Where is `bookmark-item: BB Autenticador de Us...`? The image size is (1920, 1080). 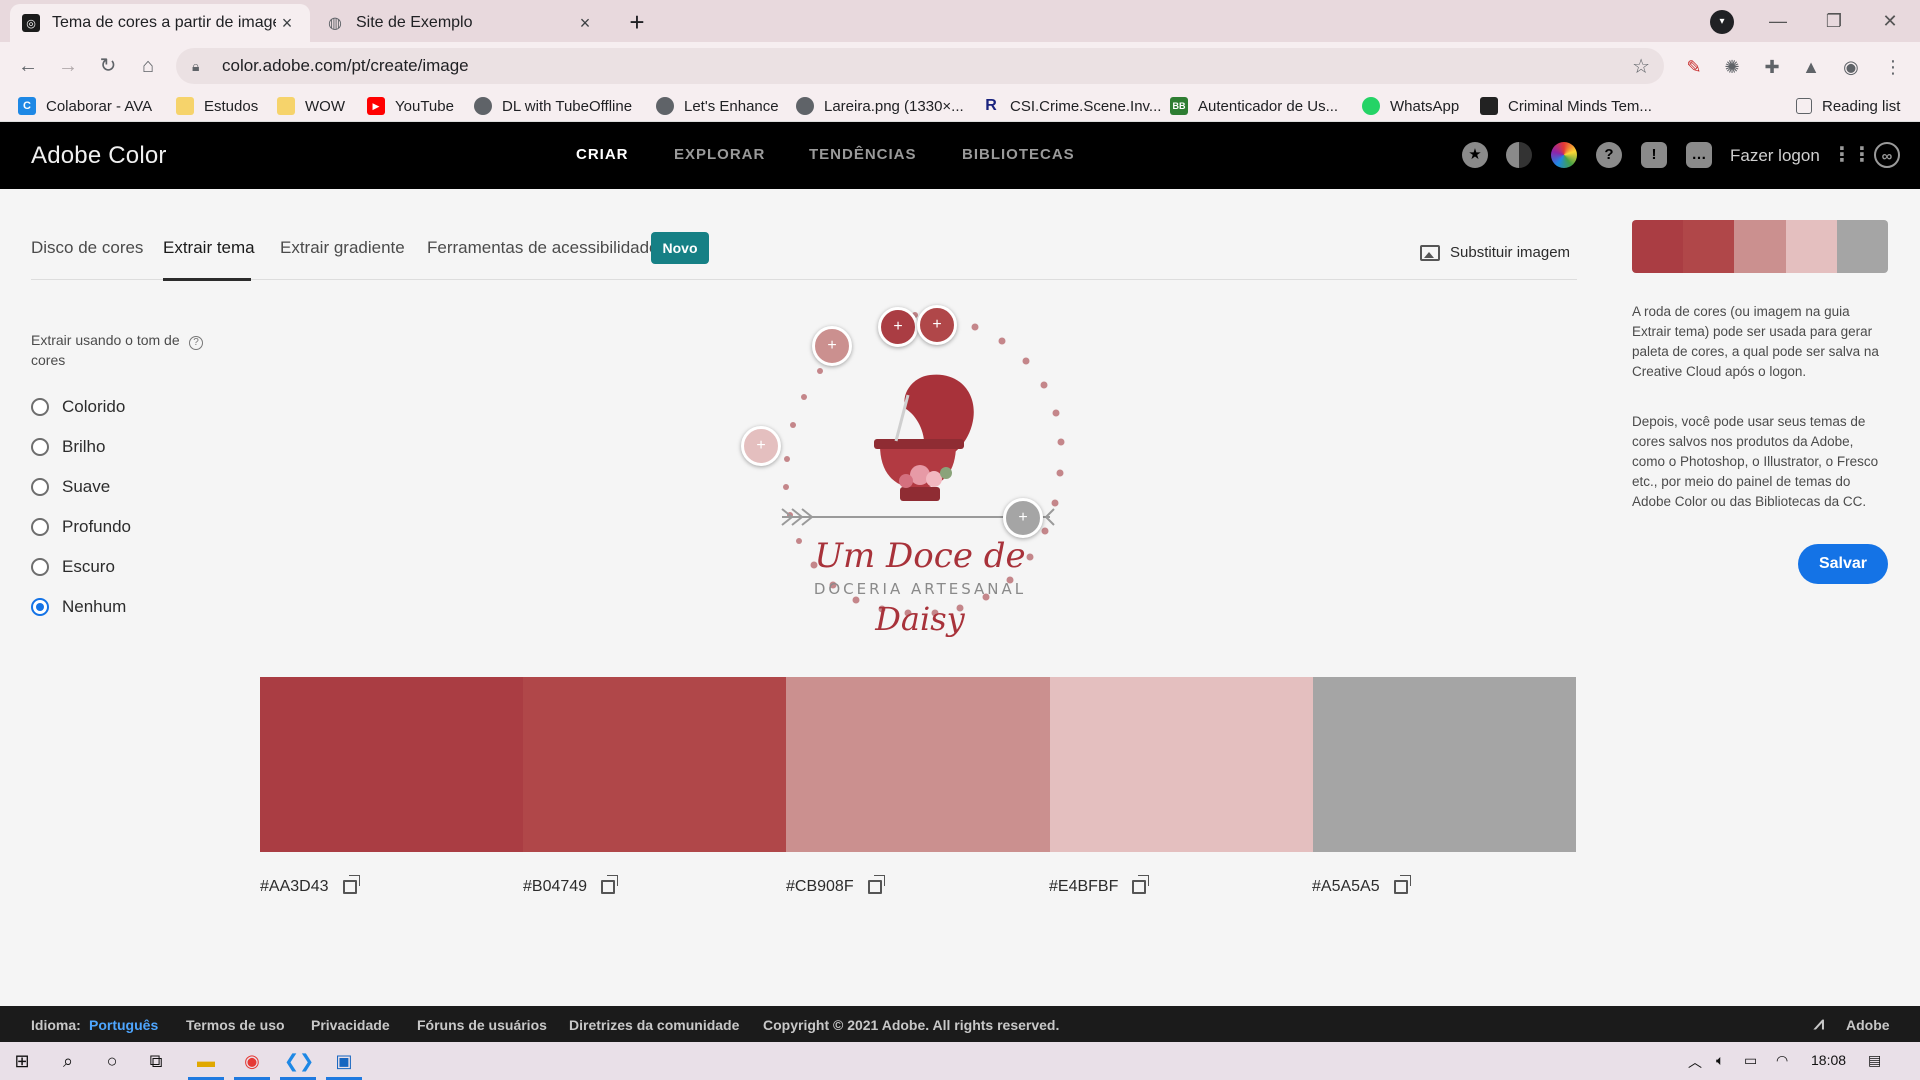
bookmark-item: BB Autenticador de Us... is located at coordinates (1254, 106).